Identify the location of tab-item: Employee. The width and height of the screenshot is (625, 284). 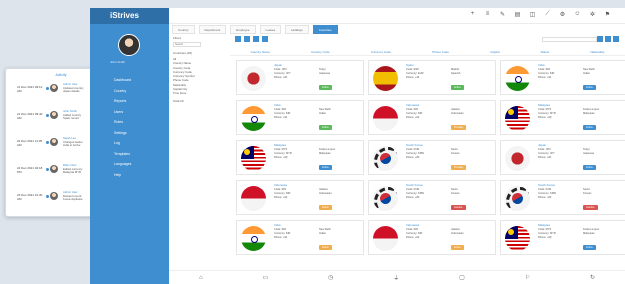
(243, 29).